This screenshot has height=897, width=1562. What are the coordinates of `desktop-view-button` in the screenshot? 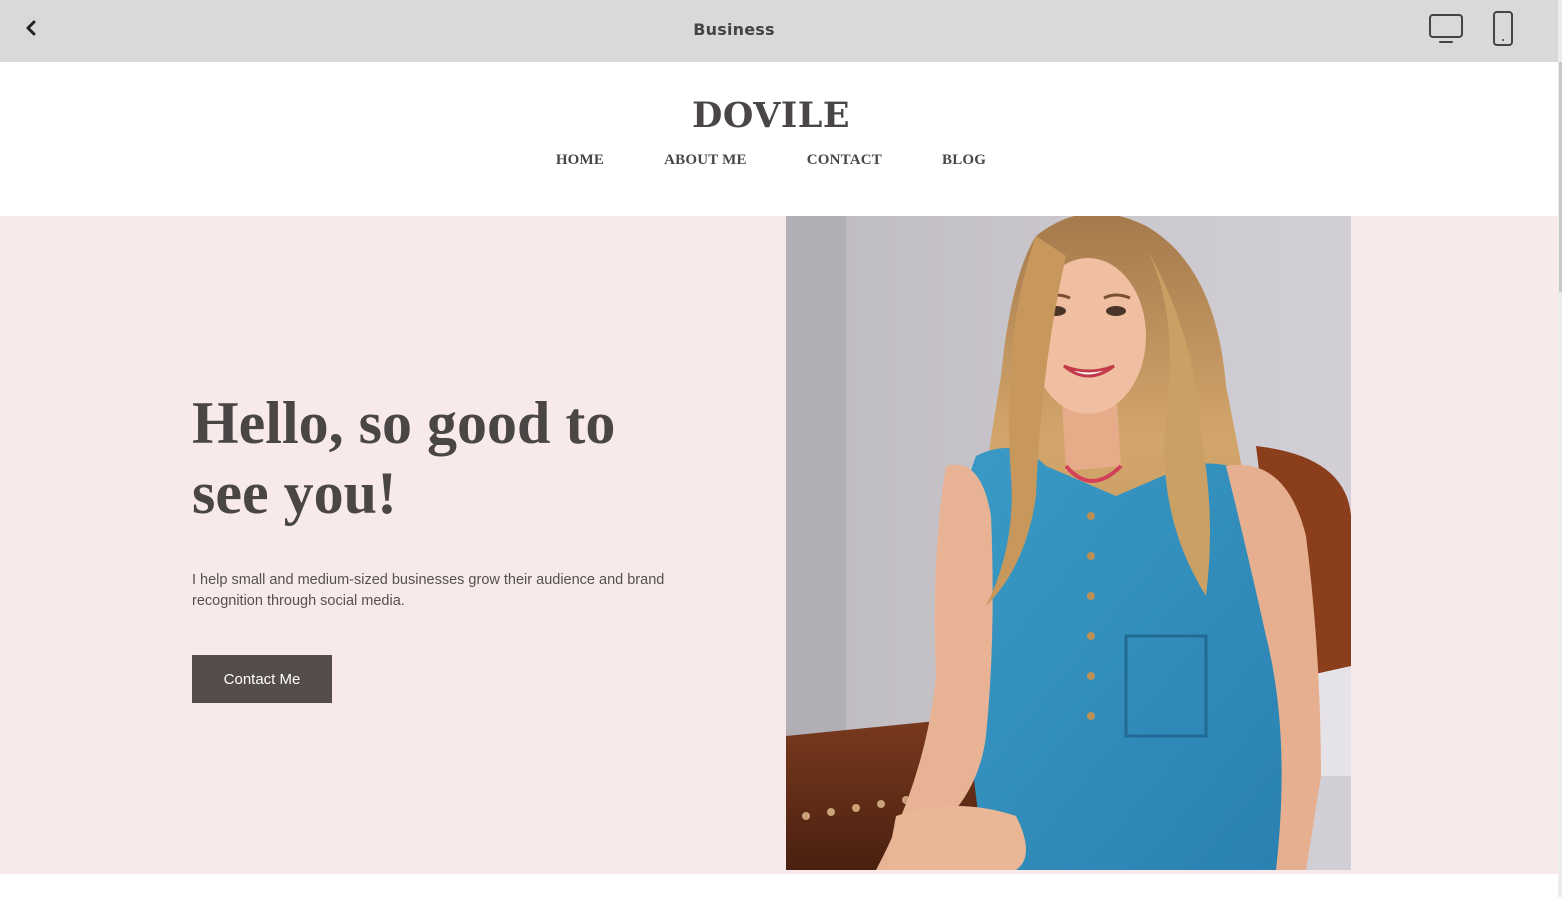 It's located at (1447, 28).